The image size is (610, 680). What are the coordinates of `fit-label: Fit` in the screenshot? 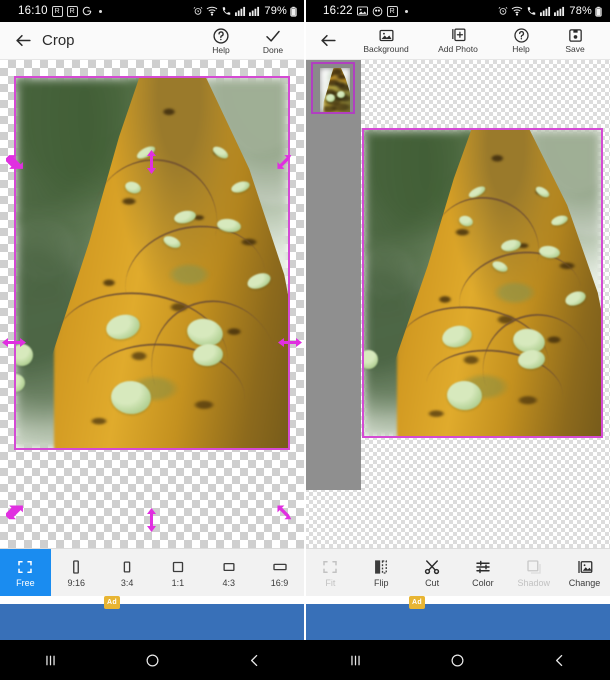 It's located at (330, 582).